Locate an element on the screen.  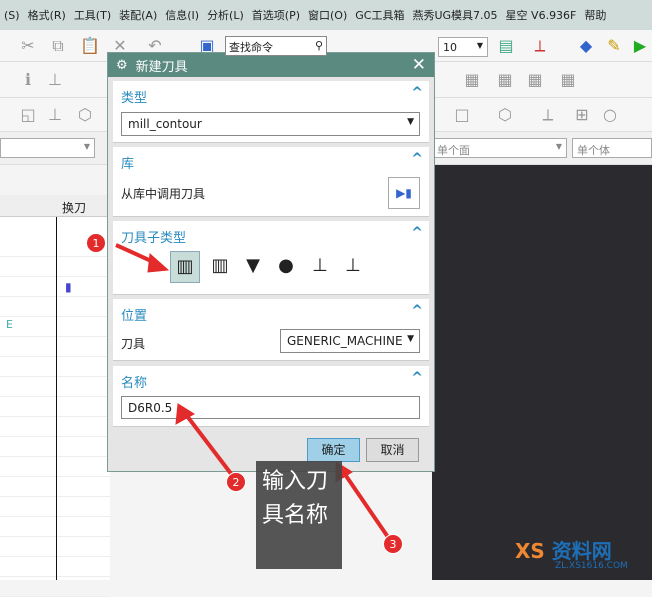
table-row is located at coordinates (55, 587).